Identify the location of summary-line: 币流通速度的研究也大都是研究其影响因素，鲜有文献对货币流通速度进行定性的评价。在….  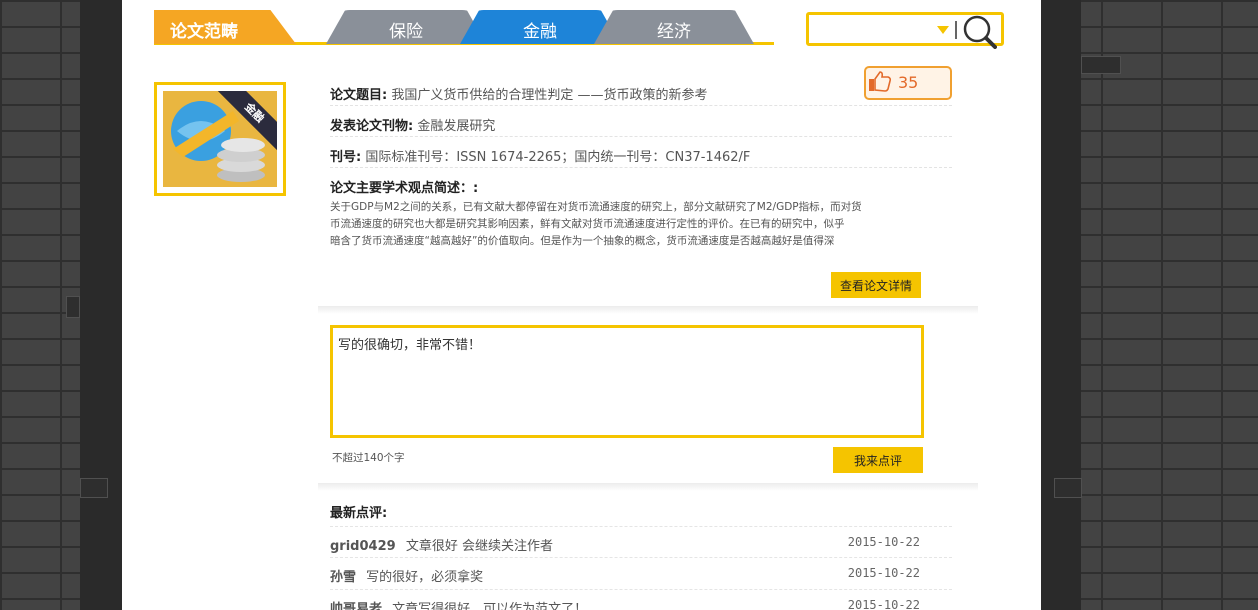
(587, 224).